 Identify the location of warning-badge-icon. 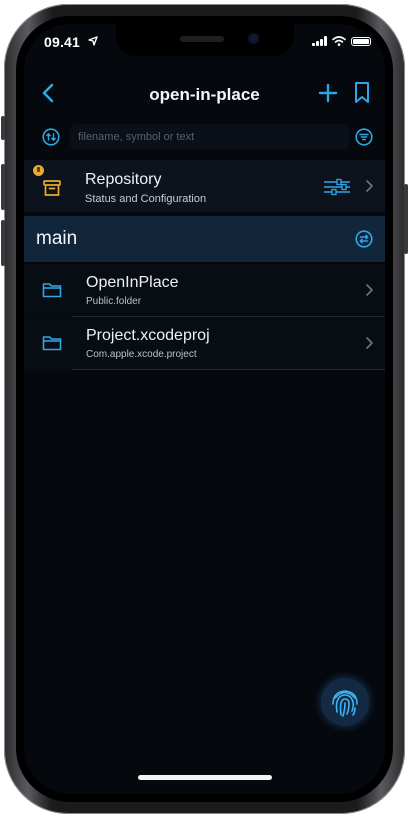
(38, 170).